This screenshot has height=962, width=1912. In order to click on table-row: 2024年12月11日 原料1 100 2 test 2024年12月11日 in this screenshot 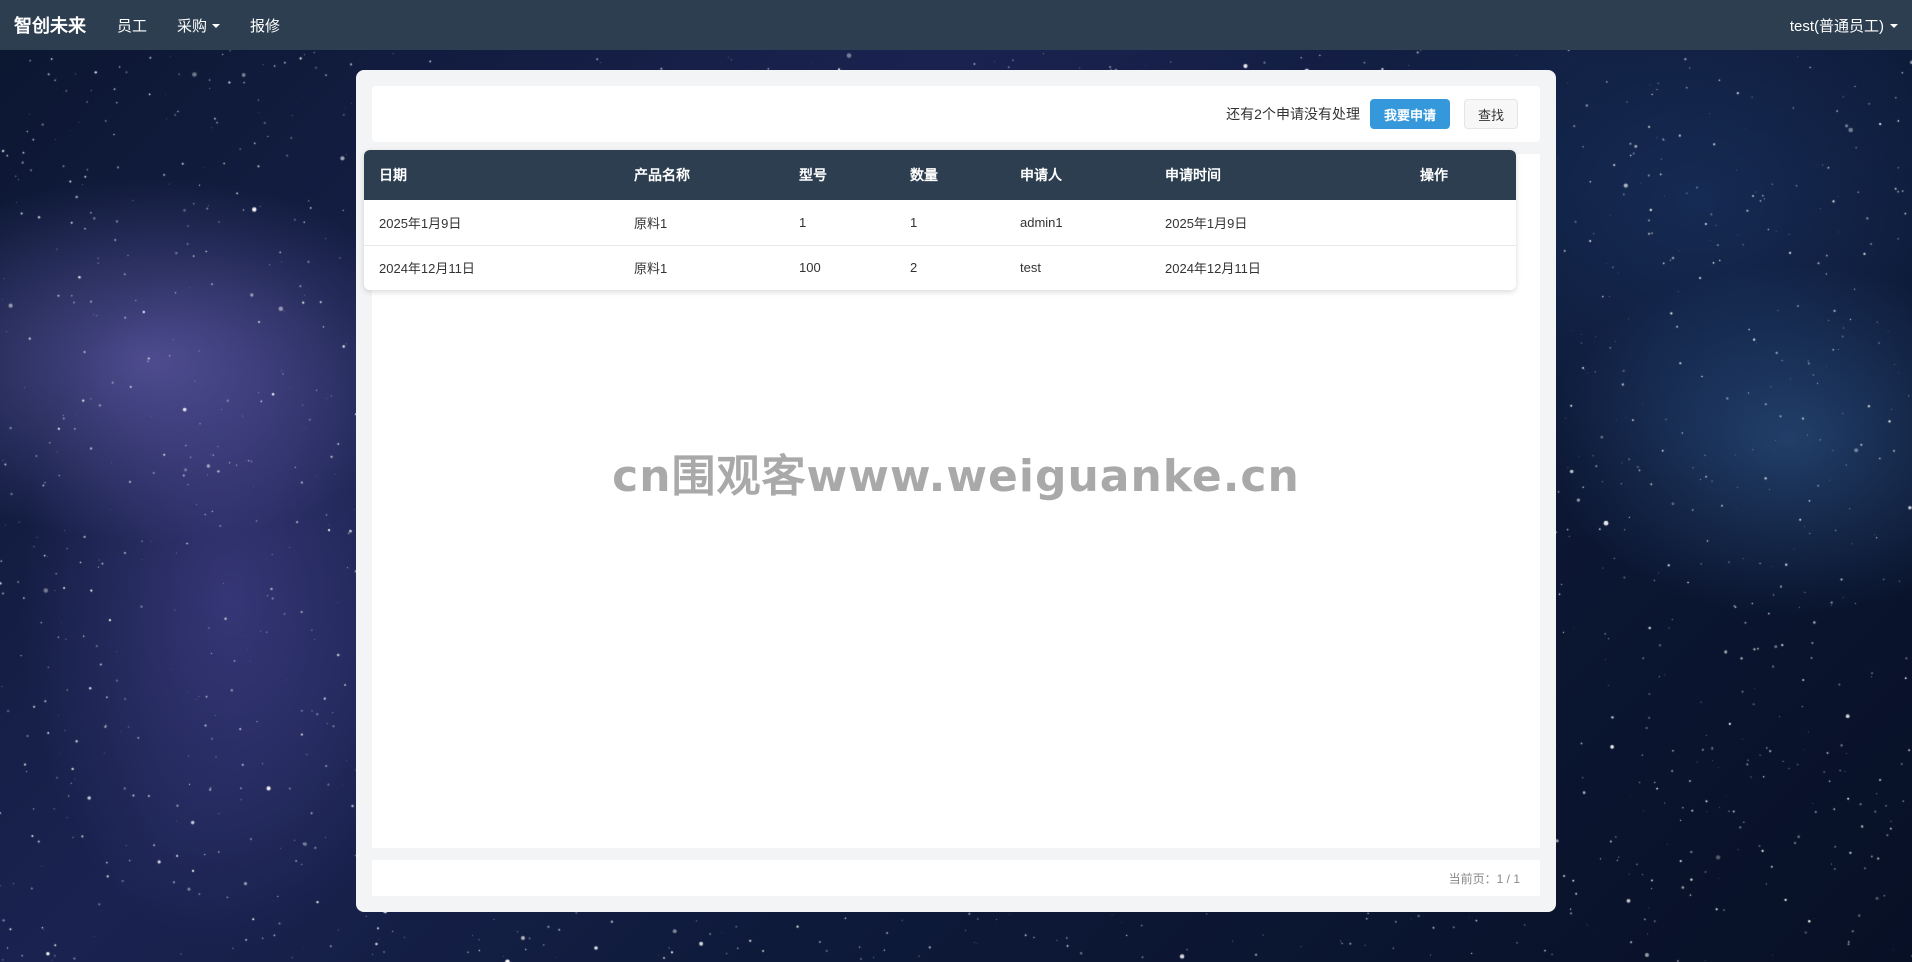, I will do `click(940, 267)`.